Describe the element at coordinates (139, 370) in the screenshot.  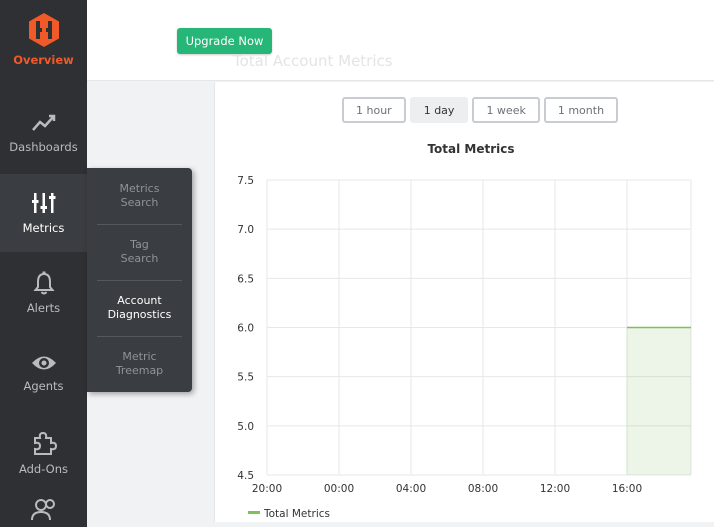
I see `submenu-label-line2: Treemap` at that location.